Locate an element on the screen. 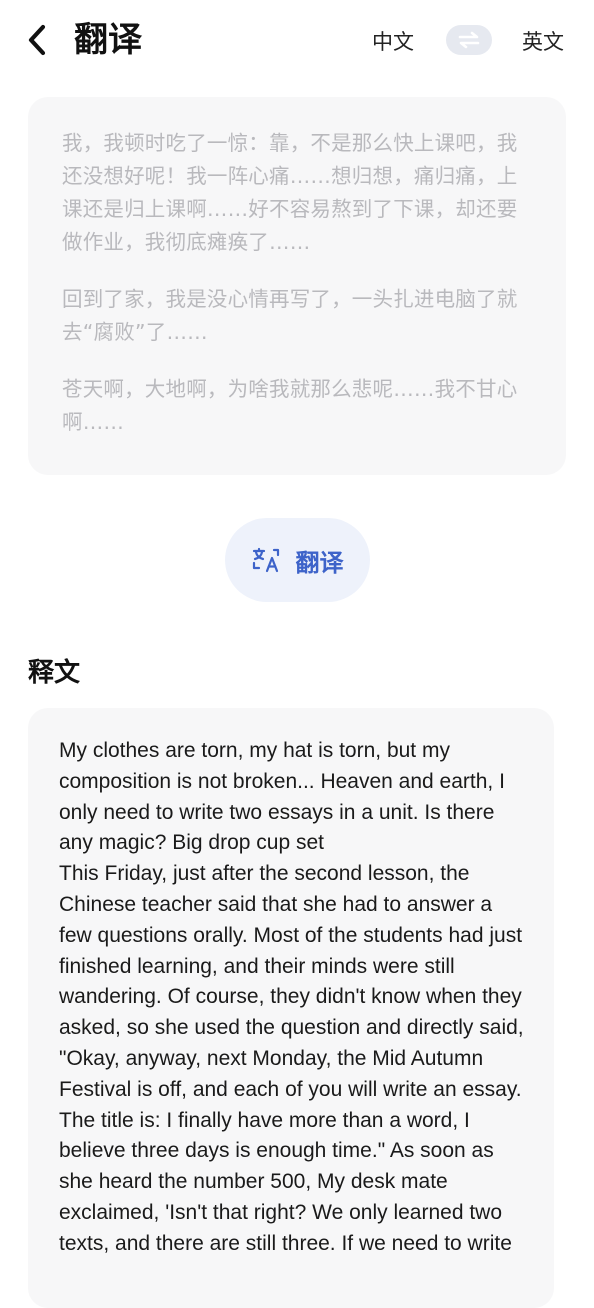 The height and width of the screenshot is (1308, 594). result-heading: 释文 is located at coordinates (54, 673).